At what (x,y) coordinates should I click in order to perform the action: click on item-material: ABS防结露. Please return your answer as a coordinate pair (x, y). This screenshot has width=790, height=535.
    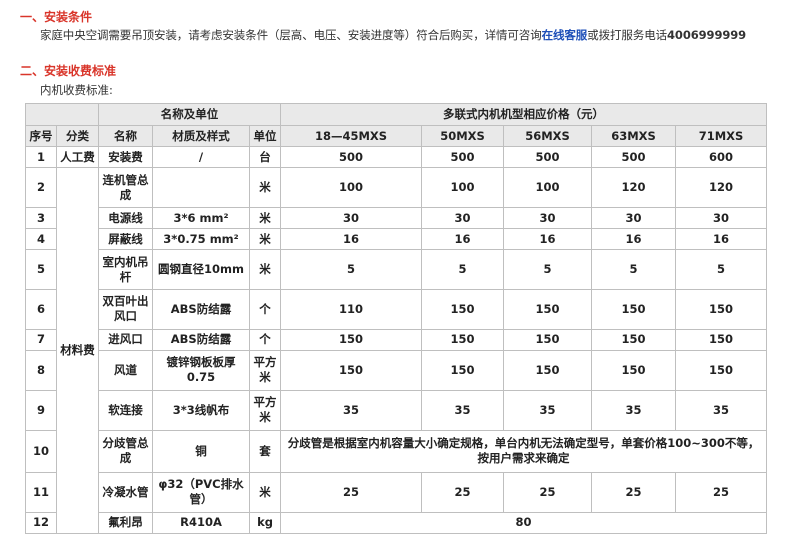
    Looking at the image, I should click on (201, 339).